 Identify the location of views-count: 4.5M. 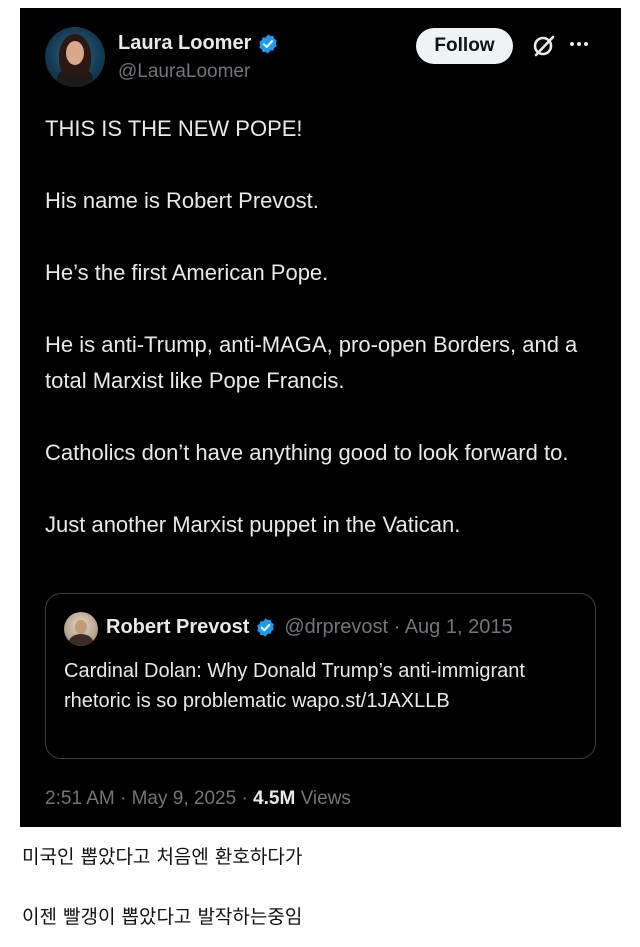
(274, 798).